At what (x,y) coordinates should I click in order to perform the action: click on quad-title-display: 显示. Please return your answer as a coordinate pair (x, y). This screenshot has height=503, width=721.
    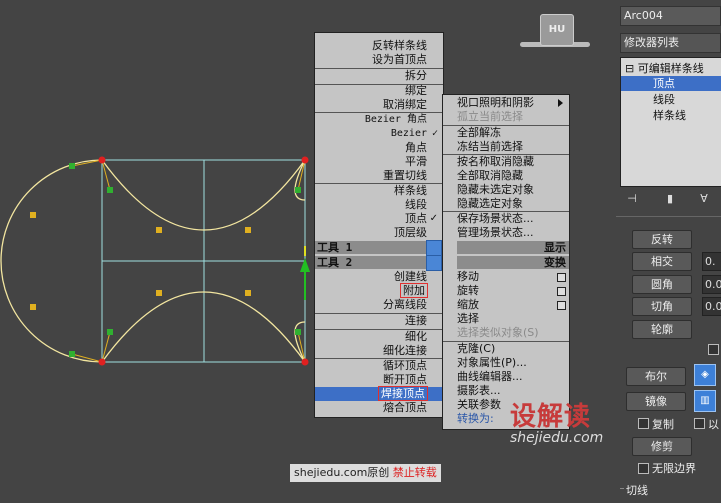
    Looking at the image, I should click on (513, 247).